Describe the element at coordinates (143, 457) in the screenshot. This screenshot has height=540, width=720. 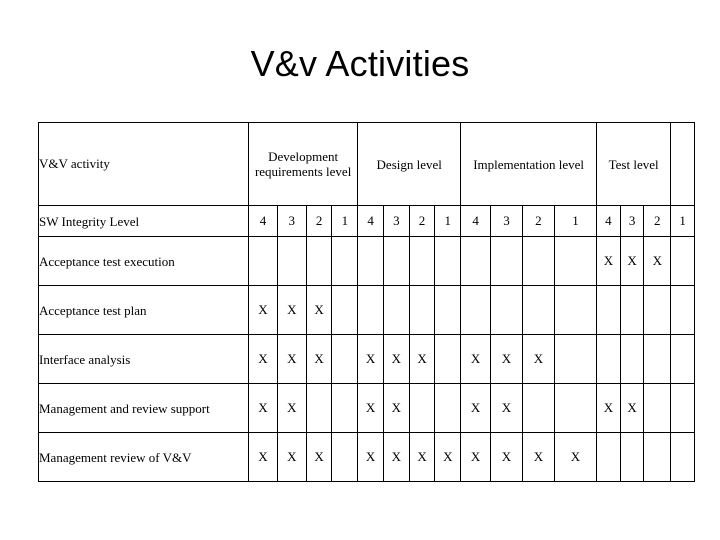
I see `row-label: Management review of V&V` at that location.